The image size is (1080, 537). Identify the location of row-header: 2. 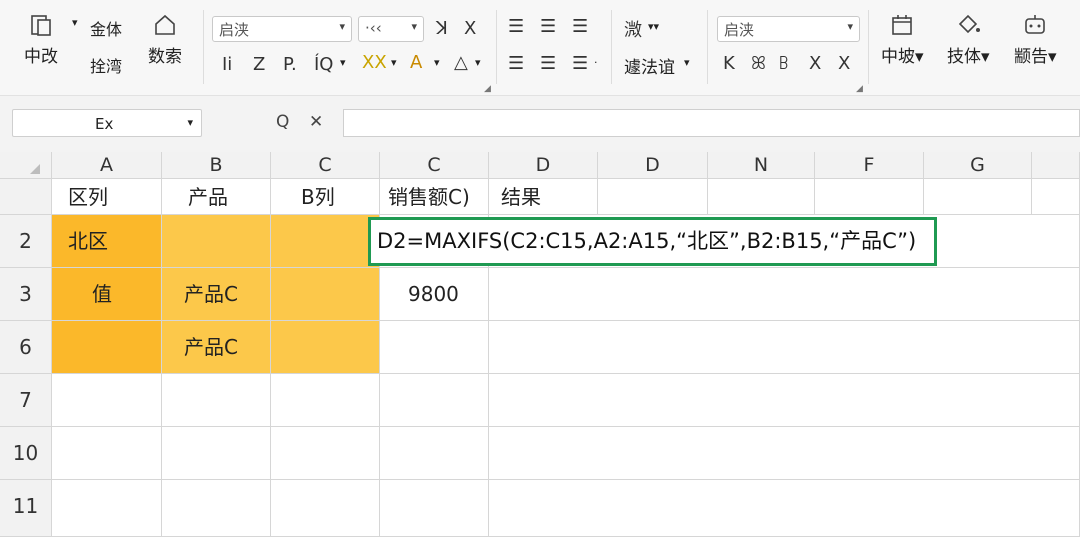
(26, 241).